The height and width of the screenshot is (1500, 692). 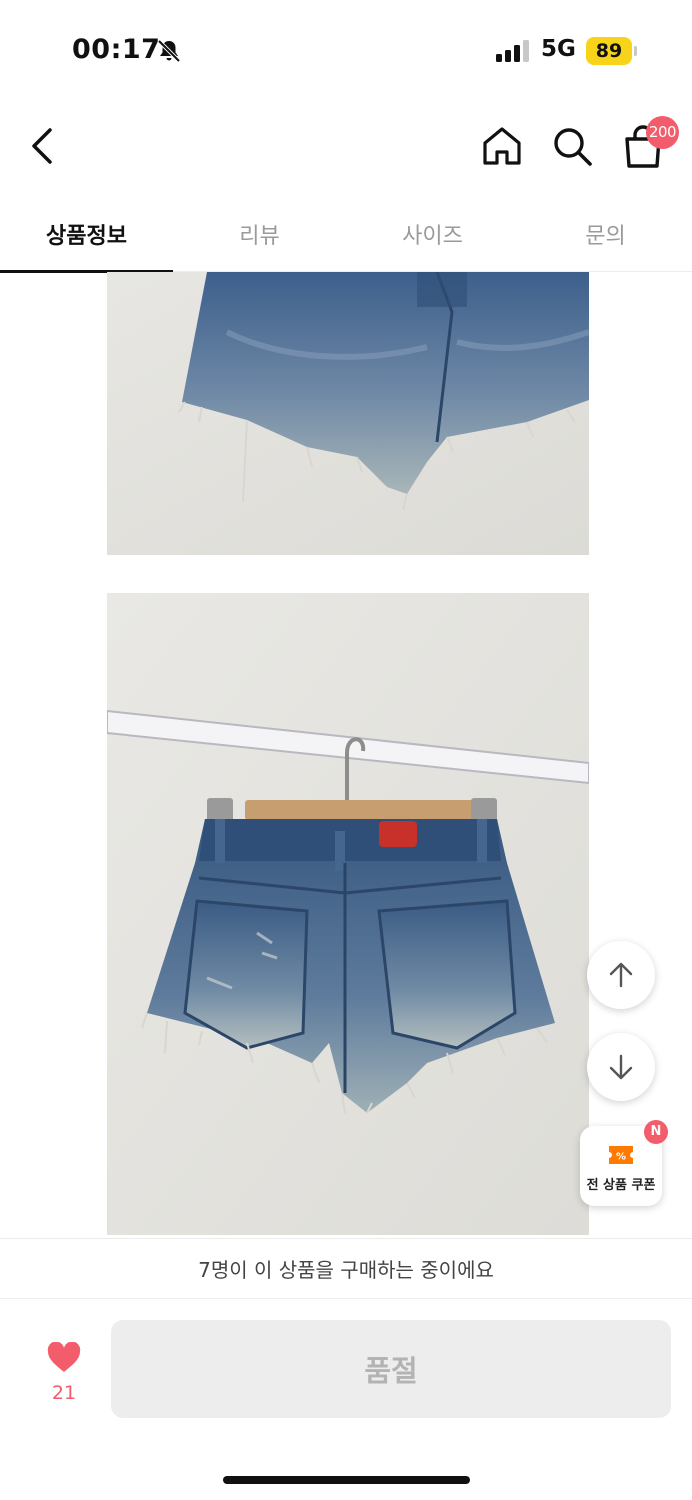 What do you see at coordinates (346, 50) in the screenshot?
I see `status-bar: 00:17 5G 89` at bounding box center [346, 50].